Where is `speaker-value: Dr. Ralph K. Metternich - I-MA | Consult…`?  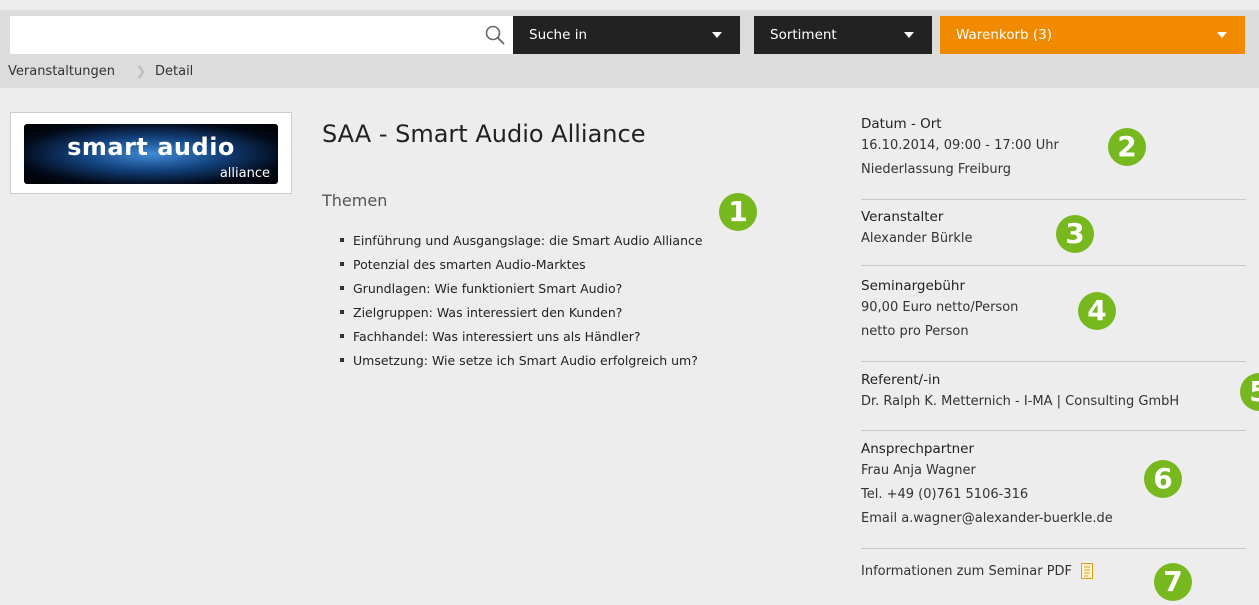 speaker-value: Dr. Ralph K. Metternich - I-MA | Consult… is located at coordinates (1020, 401).